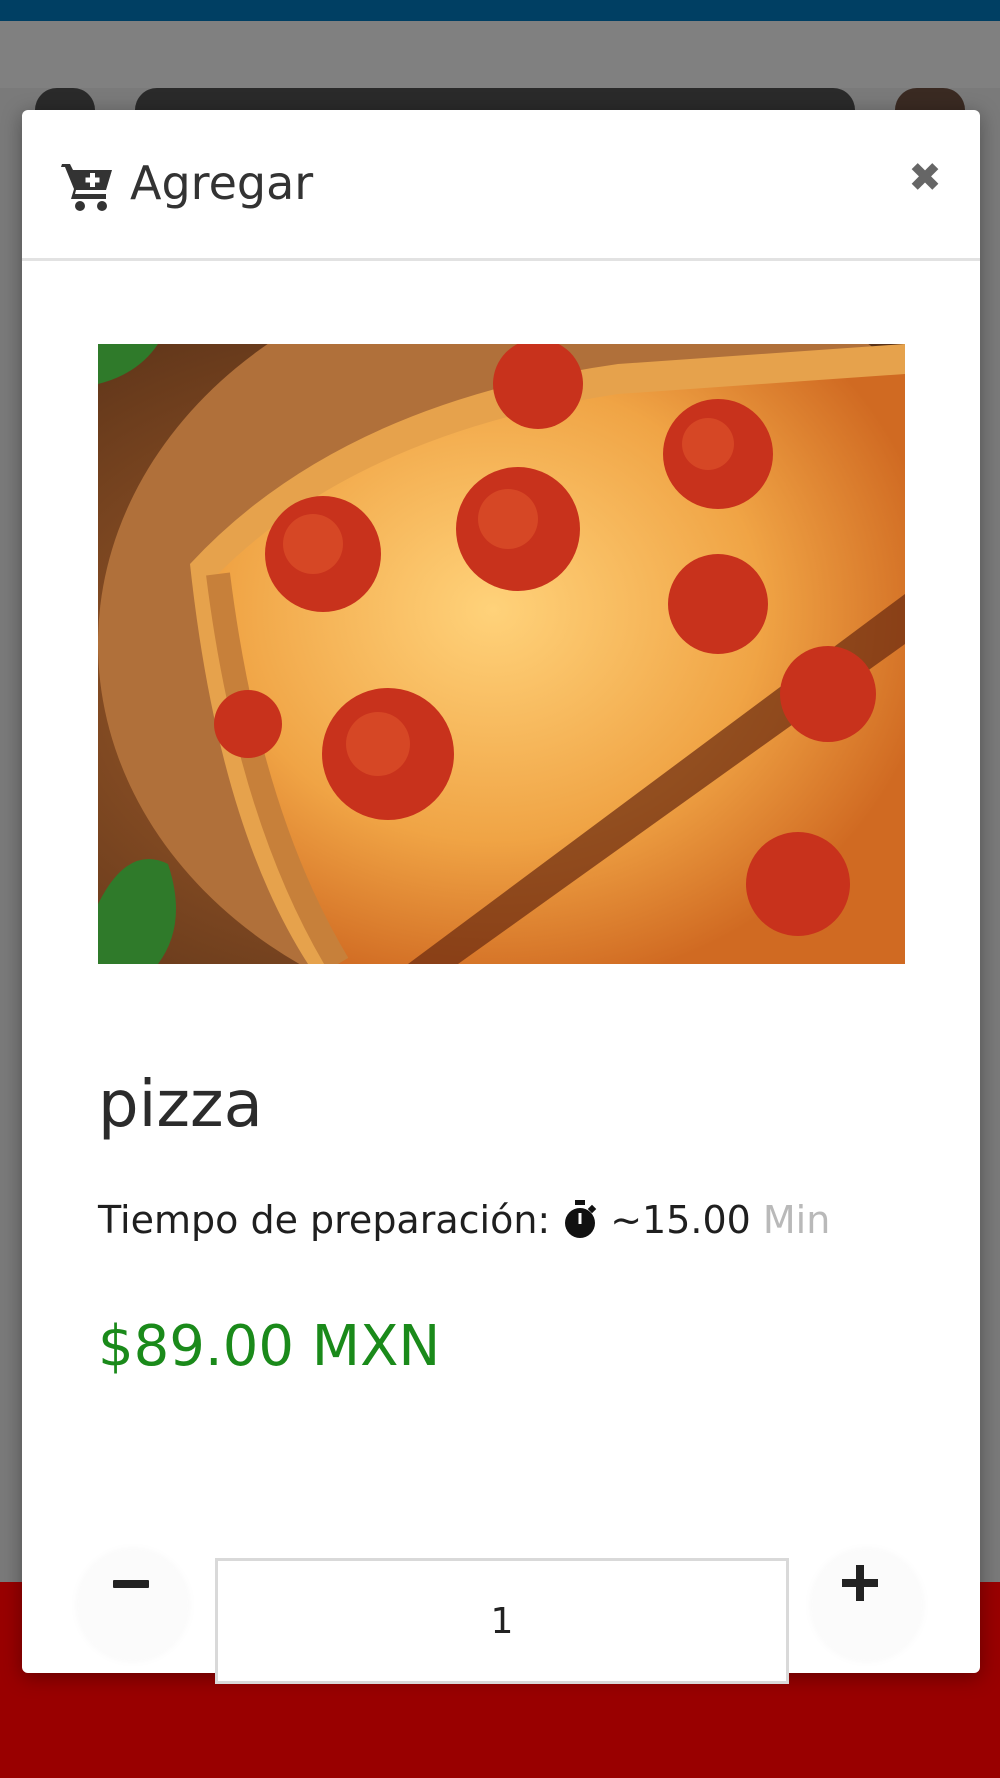 The height and width of the screenshot is (1778, 1000). What do you see at coordinates (131, 1584) in the screenshot?
I see `minus-icon` at bounding box center [131, 1584].